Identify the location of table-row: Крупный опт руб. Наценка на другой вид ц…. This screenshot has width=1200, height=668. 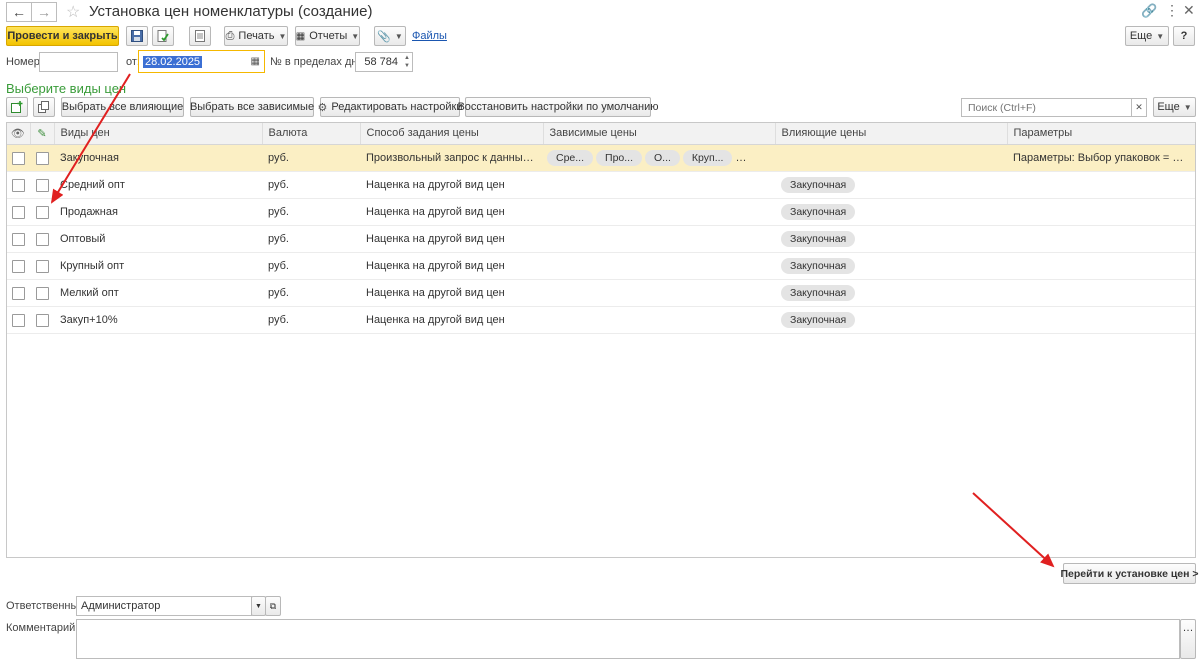
(601, 266).